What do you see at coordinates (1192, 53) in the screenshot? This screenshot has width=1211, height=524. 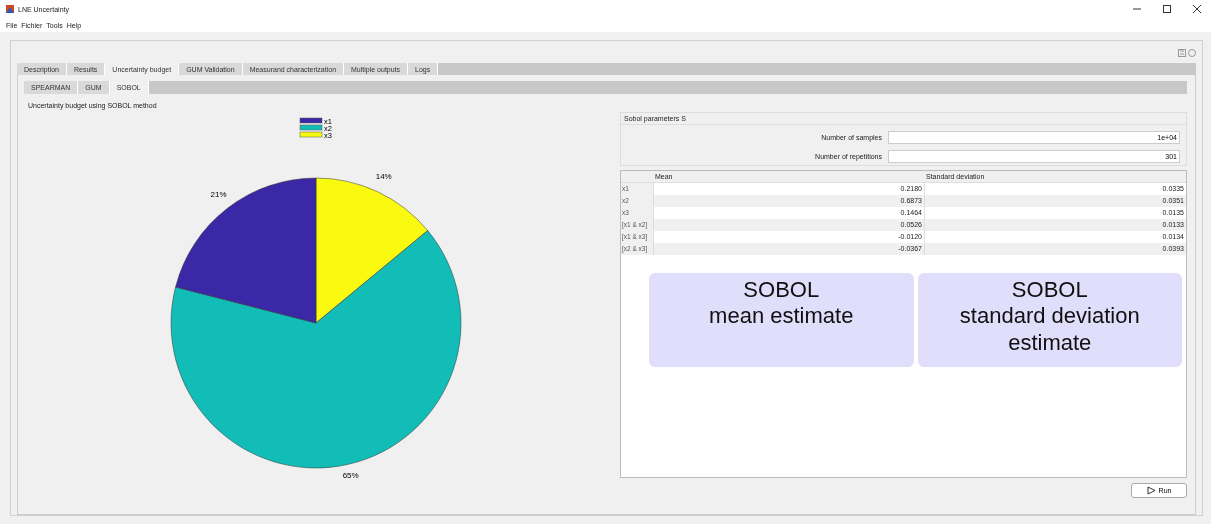 I see `help-icon` at bounding box center [1192, 53].